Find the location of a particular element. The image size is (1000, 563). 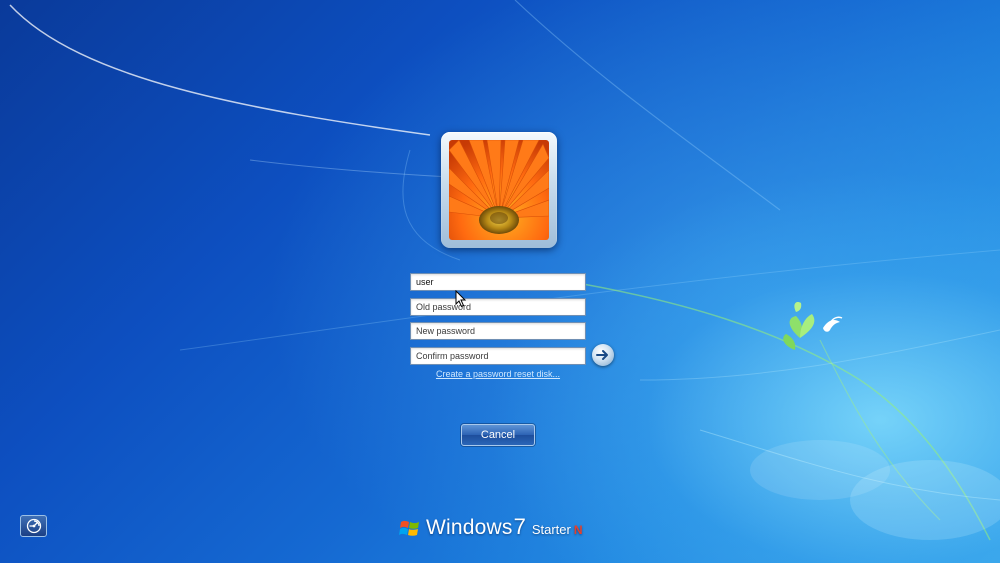

bird-decoration is located at coordinates (833, 324).